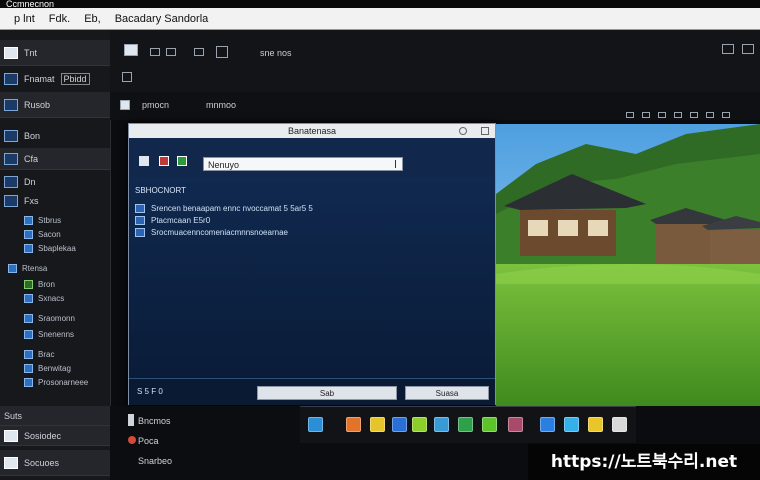 The height and width of the screenshot is (480, 760). I want to click on sidebar-subitem: Bron, so click(39, 284).